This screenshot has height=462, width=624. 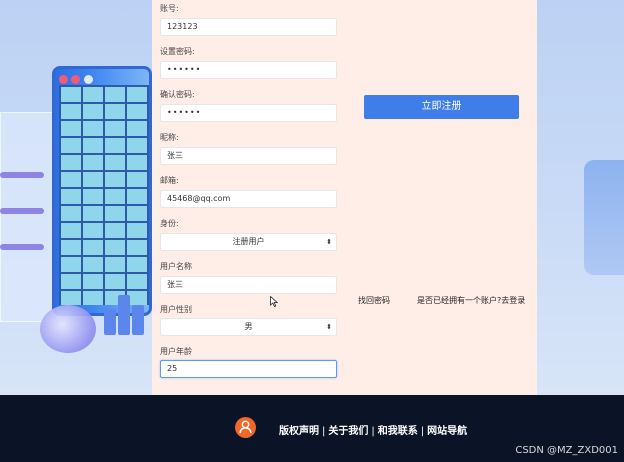 I want to click on footer-link-sitemap: 网站导航, so click(x=447, y=431).